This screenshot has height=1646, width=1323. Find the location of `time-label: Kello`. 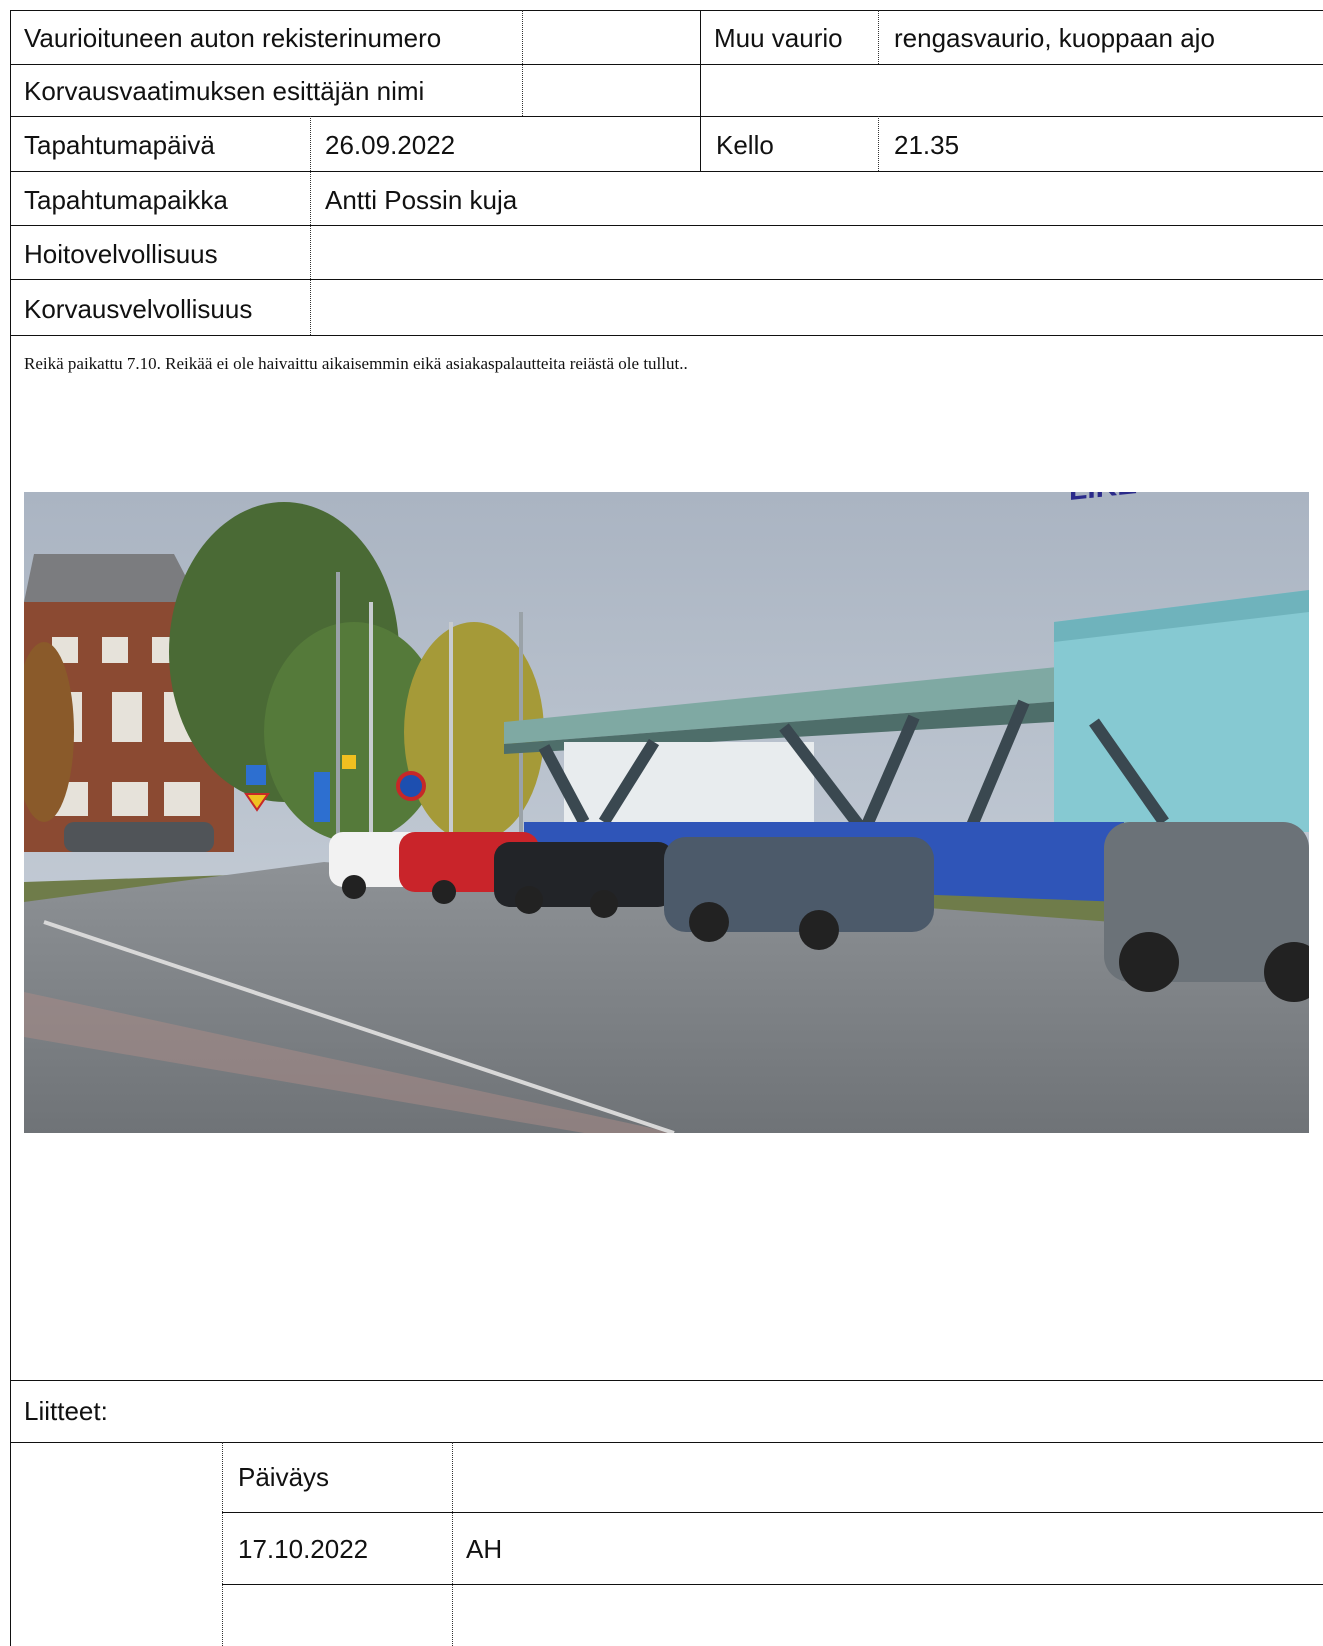

time-label: Kello is located at coordinates (745, 145).